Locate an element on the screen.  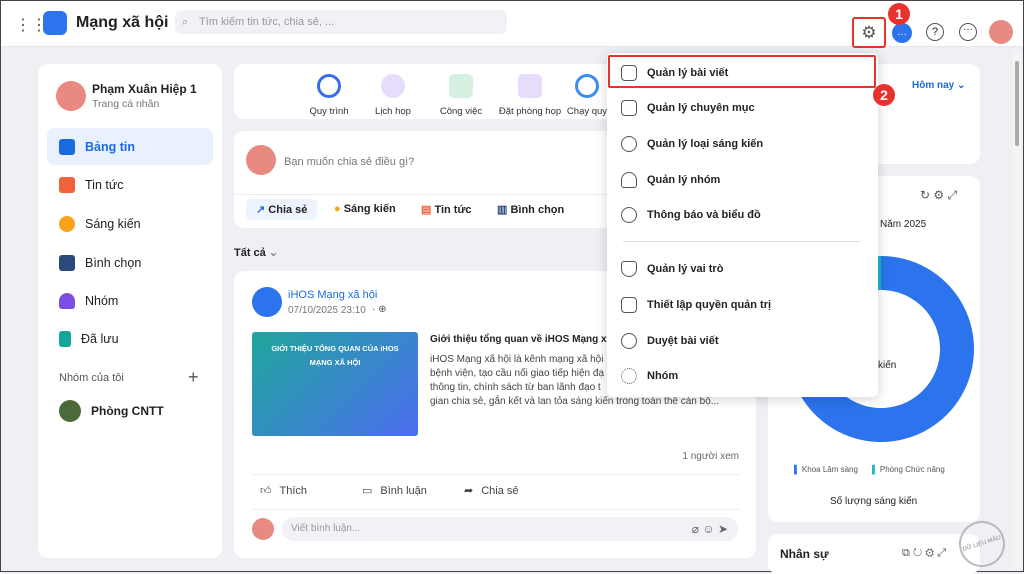
help-icon: ? is located at coordinates (935, 32).